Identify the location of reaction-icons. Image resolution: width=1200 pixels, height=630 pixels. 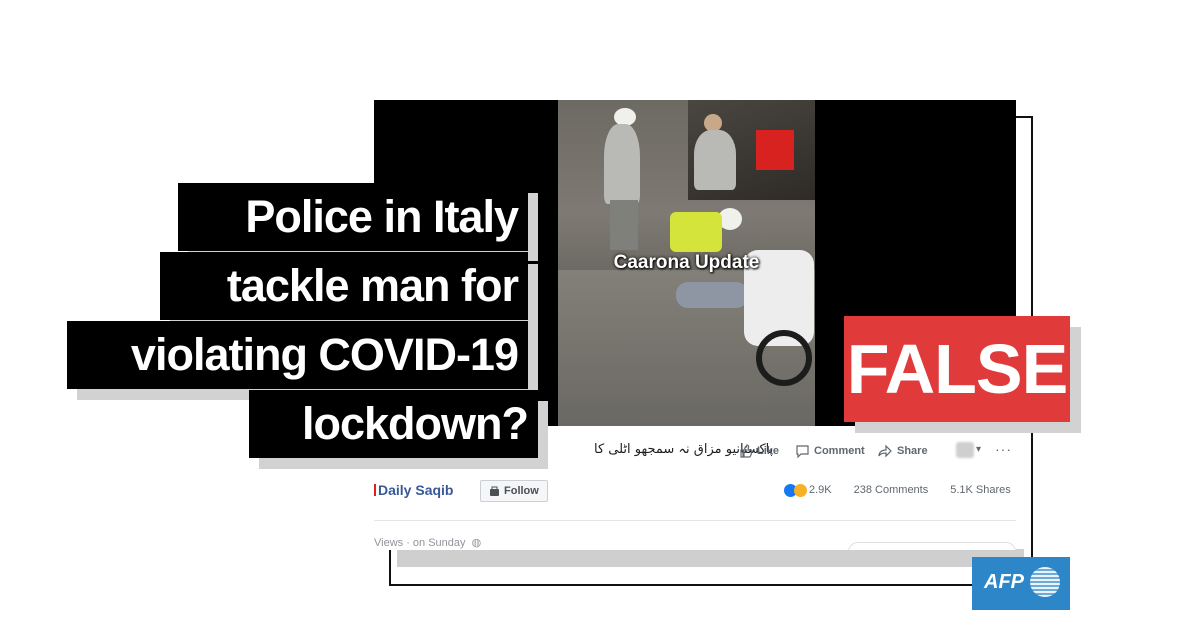
(795, 490).